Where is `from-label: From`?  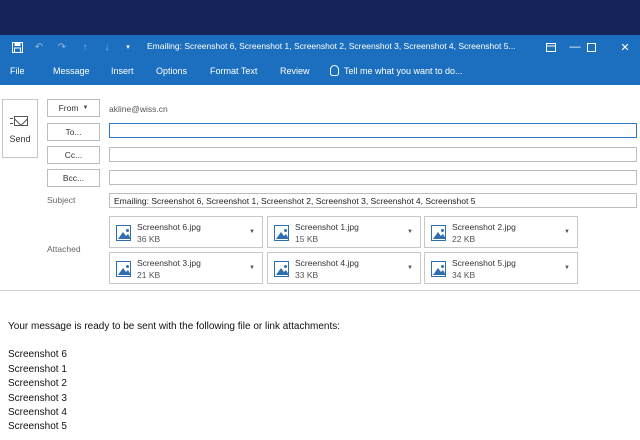
from-label: From is located at coordinates (68, 108).